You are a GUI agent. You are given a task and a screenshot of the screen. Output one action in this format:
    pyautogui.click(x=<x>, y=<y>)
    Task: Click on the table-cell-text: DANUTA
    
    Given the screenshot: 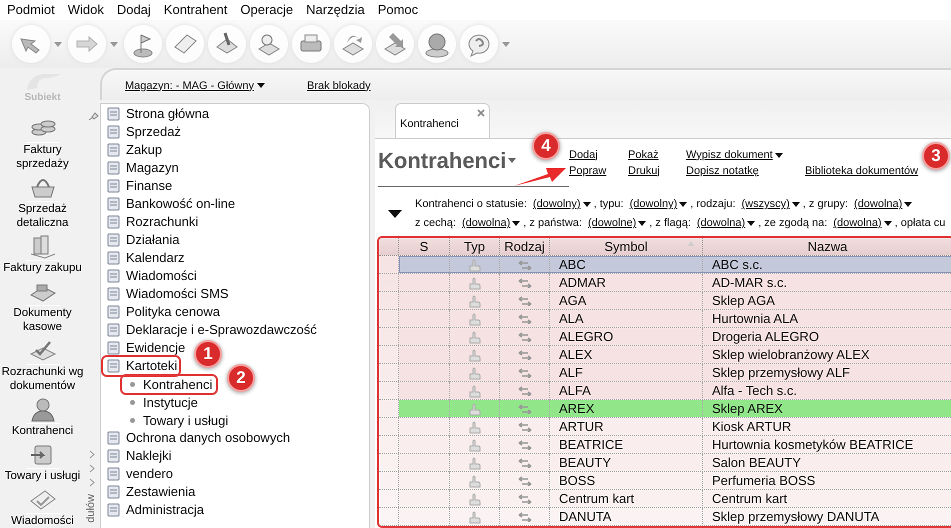 What is the action you would take?
    pyautogui.click(x=585, y=517)
    